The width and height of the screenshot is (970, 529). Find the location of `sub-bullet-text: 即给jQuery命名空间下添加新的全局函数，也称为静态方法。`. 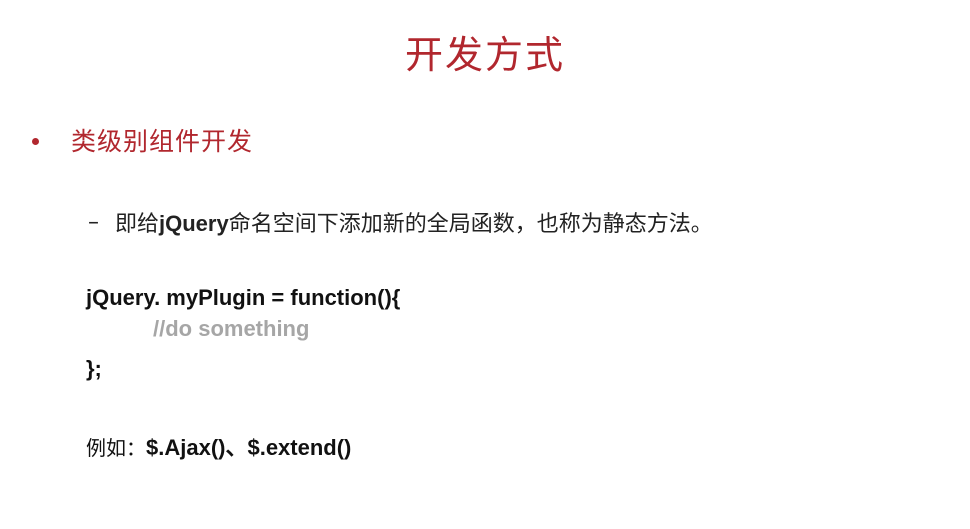

sub-bullet-text: 即给jQuery命名空间下添加新的全局函数，也称为静态方法。 is located at coordinates (414, 222).